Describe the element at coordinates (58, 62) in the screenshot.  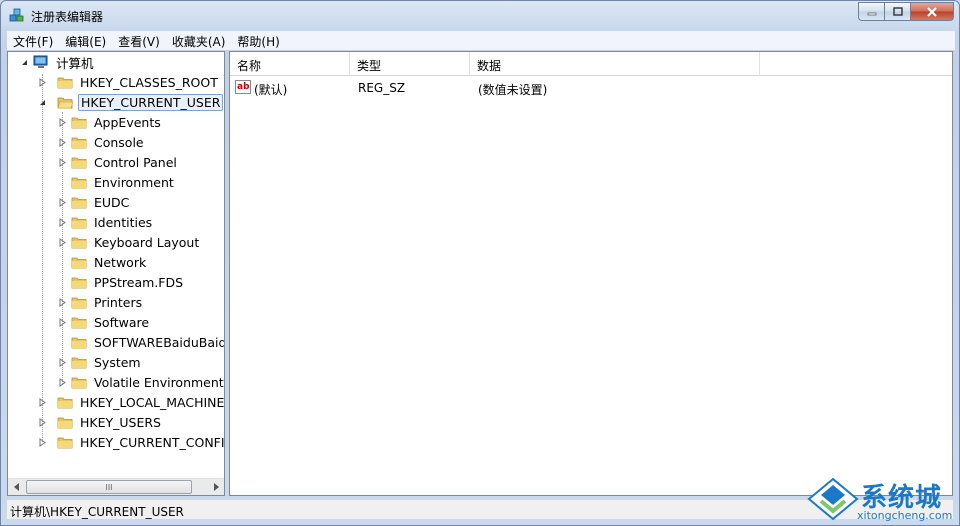
I see `tree-node-computer: 计算机` at that location.